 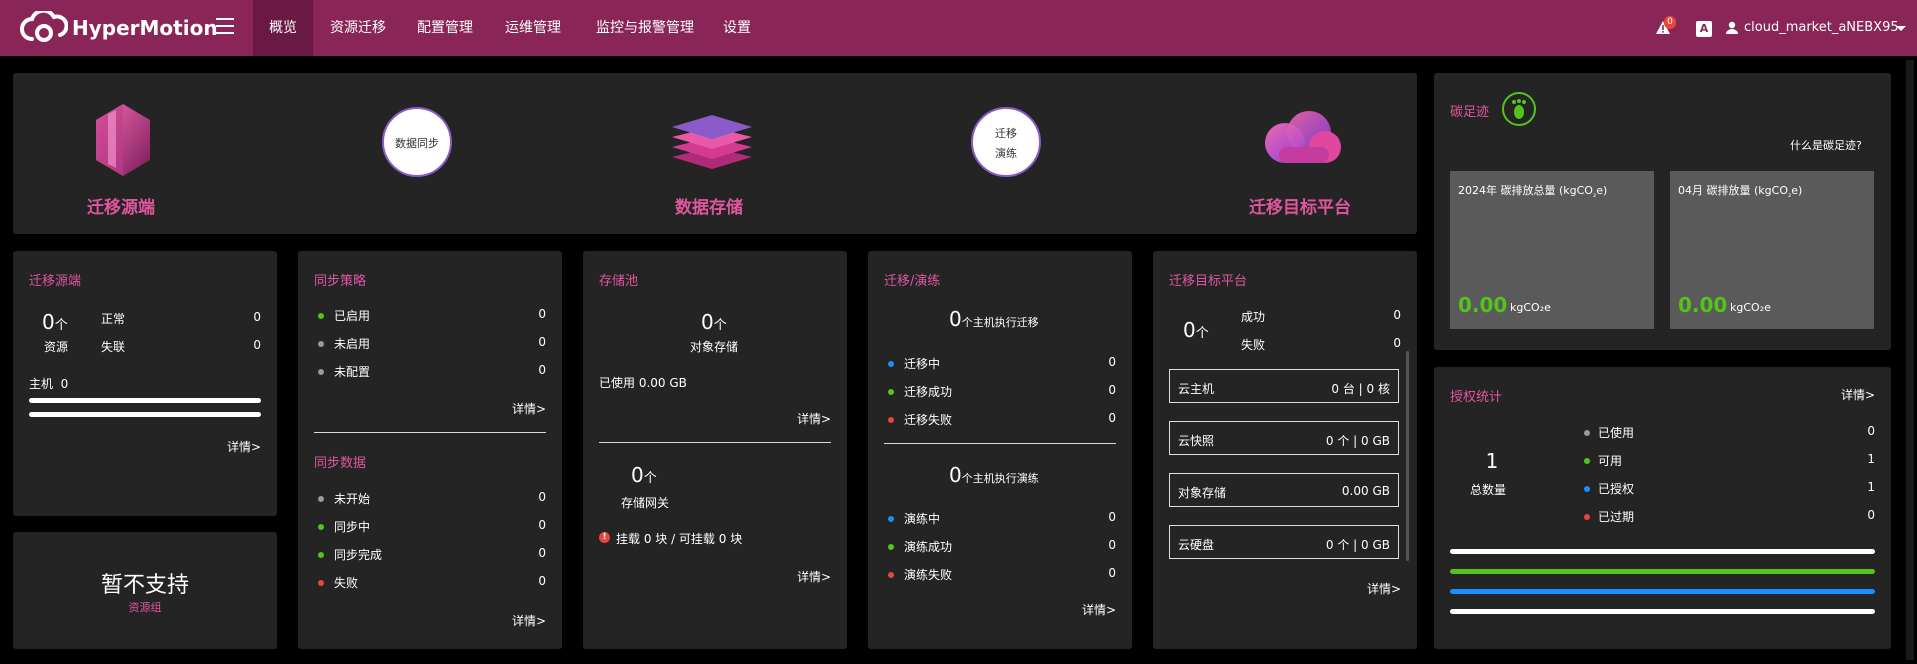 I want to click on storage-used: 已使用 0.00 GB, so click(x=643, y=383).